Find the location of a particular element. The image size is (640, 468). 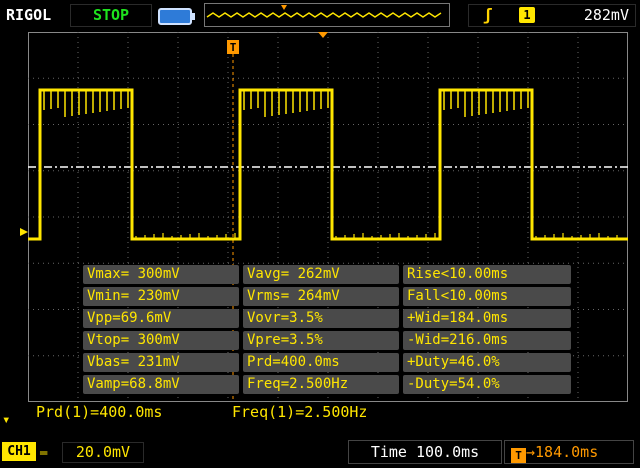

left-markers is located at coordinates (24, 232).